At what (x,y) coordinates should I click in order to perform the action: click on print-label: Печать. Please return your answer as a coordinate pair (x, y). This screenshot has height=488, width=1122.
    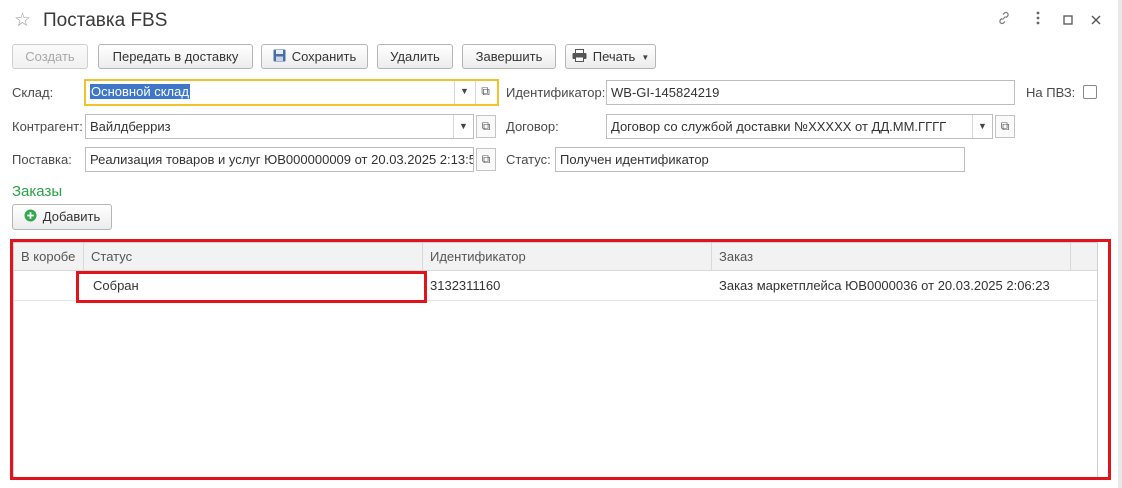
    Looking at the image, I should click on (614, 56).